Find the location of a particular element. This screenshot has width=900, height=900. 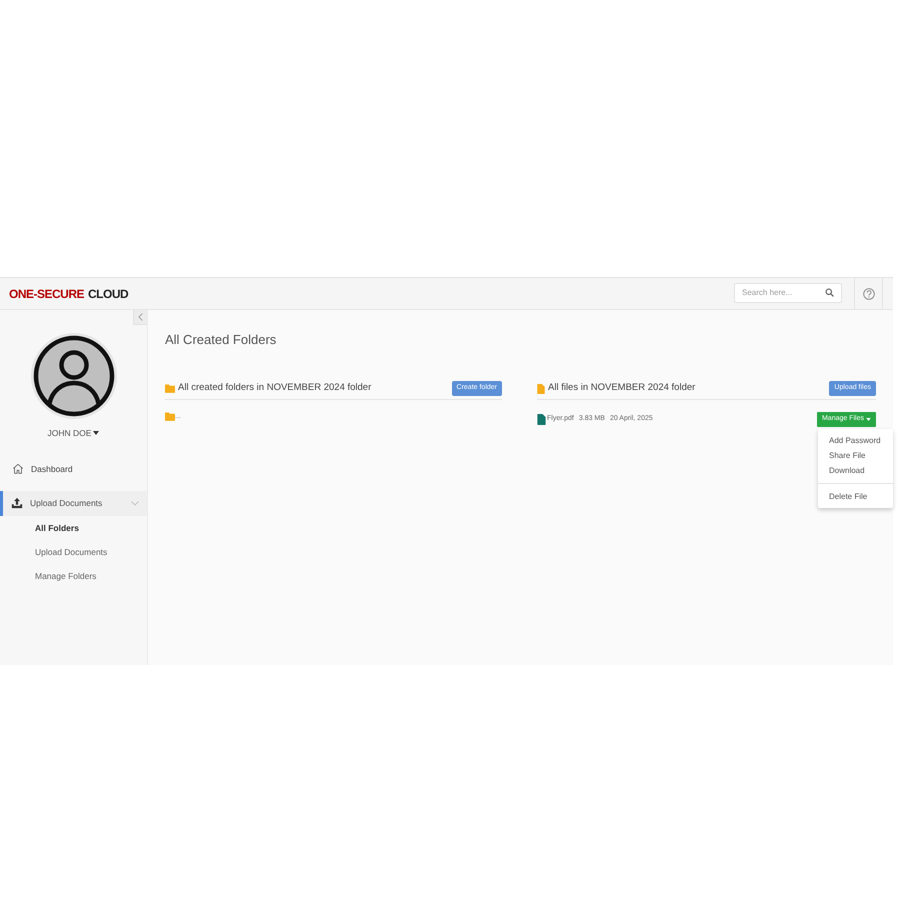

menu-item: Download is located at coordinates (855, 470).